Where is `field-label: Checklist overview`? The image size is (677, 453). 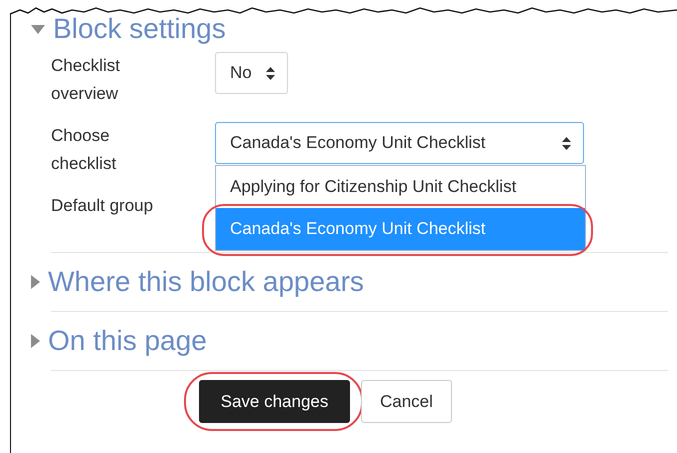 field-label: Checklist overview is located at coordinates (86, 80).